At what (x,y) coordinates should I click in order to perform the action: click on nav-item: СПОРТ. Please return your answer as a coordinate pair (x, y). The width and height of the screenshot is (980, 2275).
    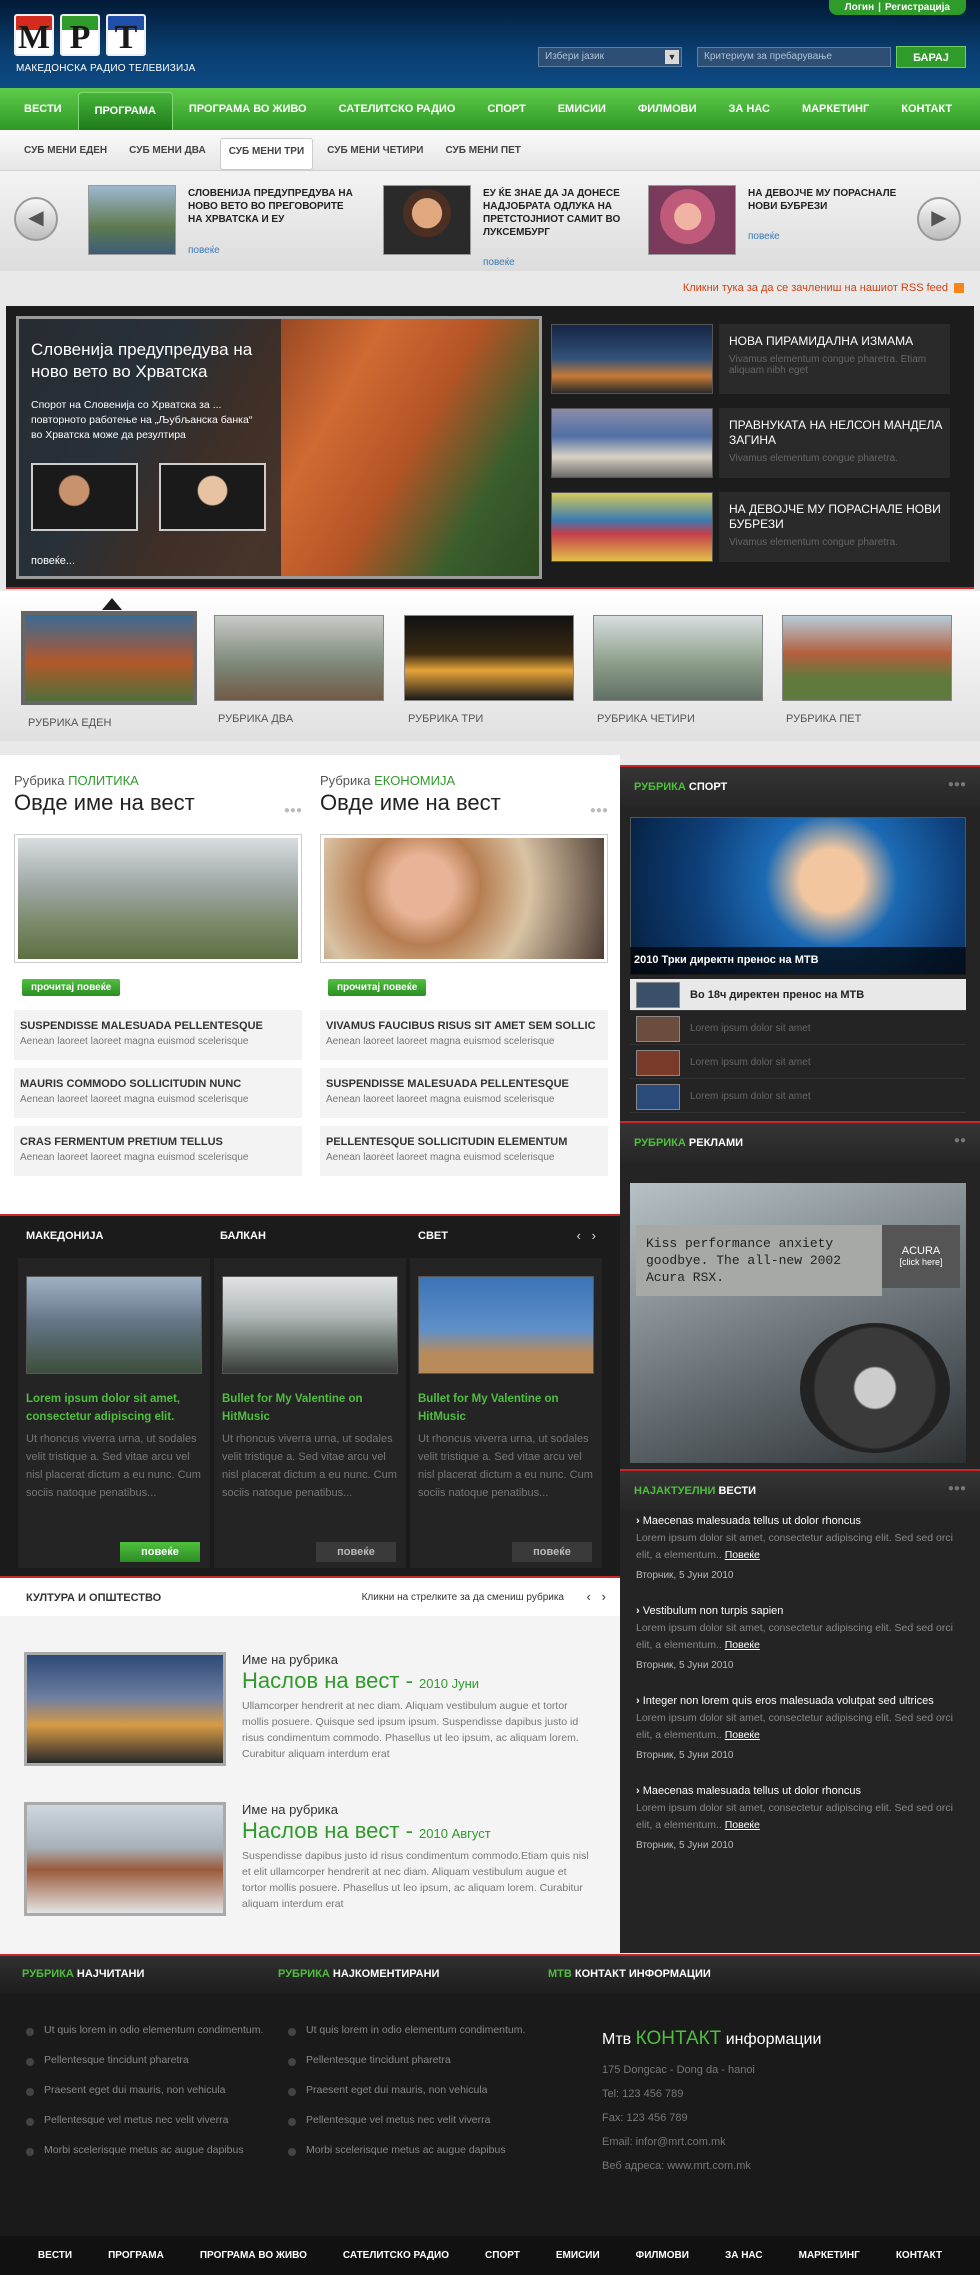
    Looking at the image, I should click on (506, 109).